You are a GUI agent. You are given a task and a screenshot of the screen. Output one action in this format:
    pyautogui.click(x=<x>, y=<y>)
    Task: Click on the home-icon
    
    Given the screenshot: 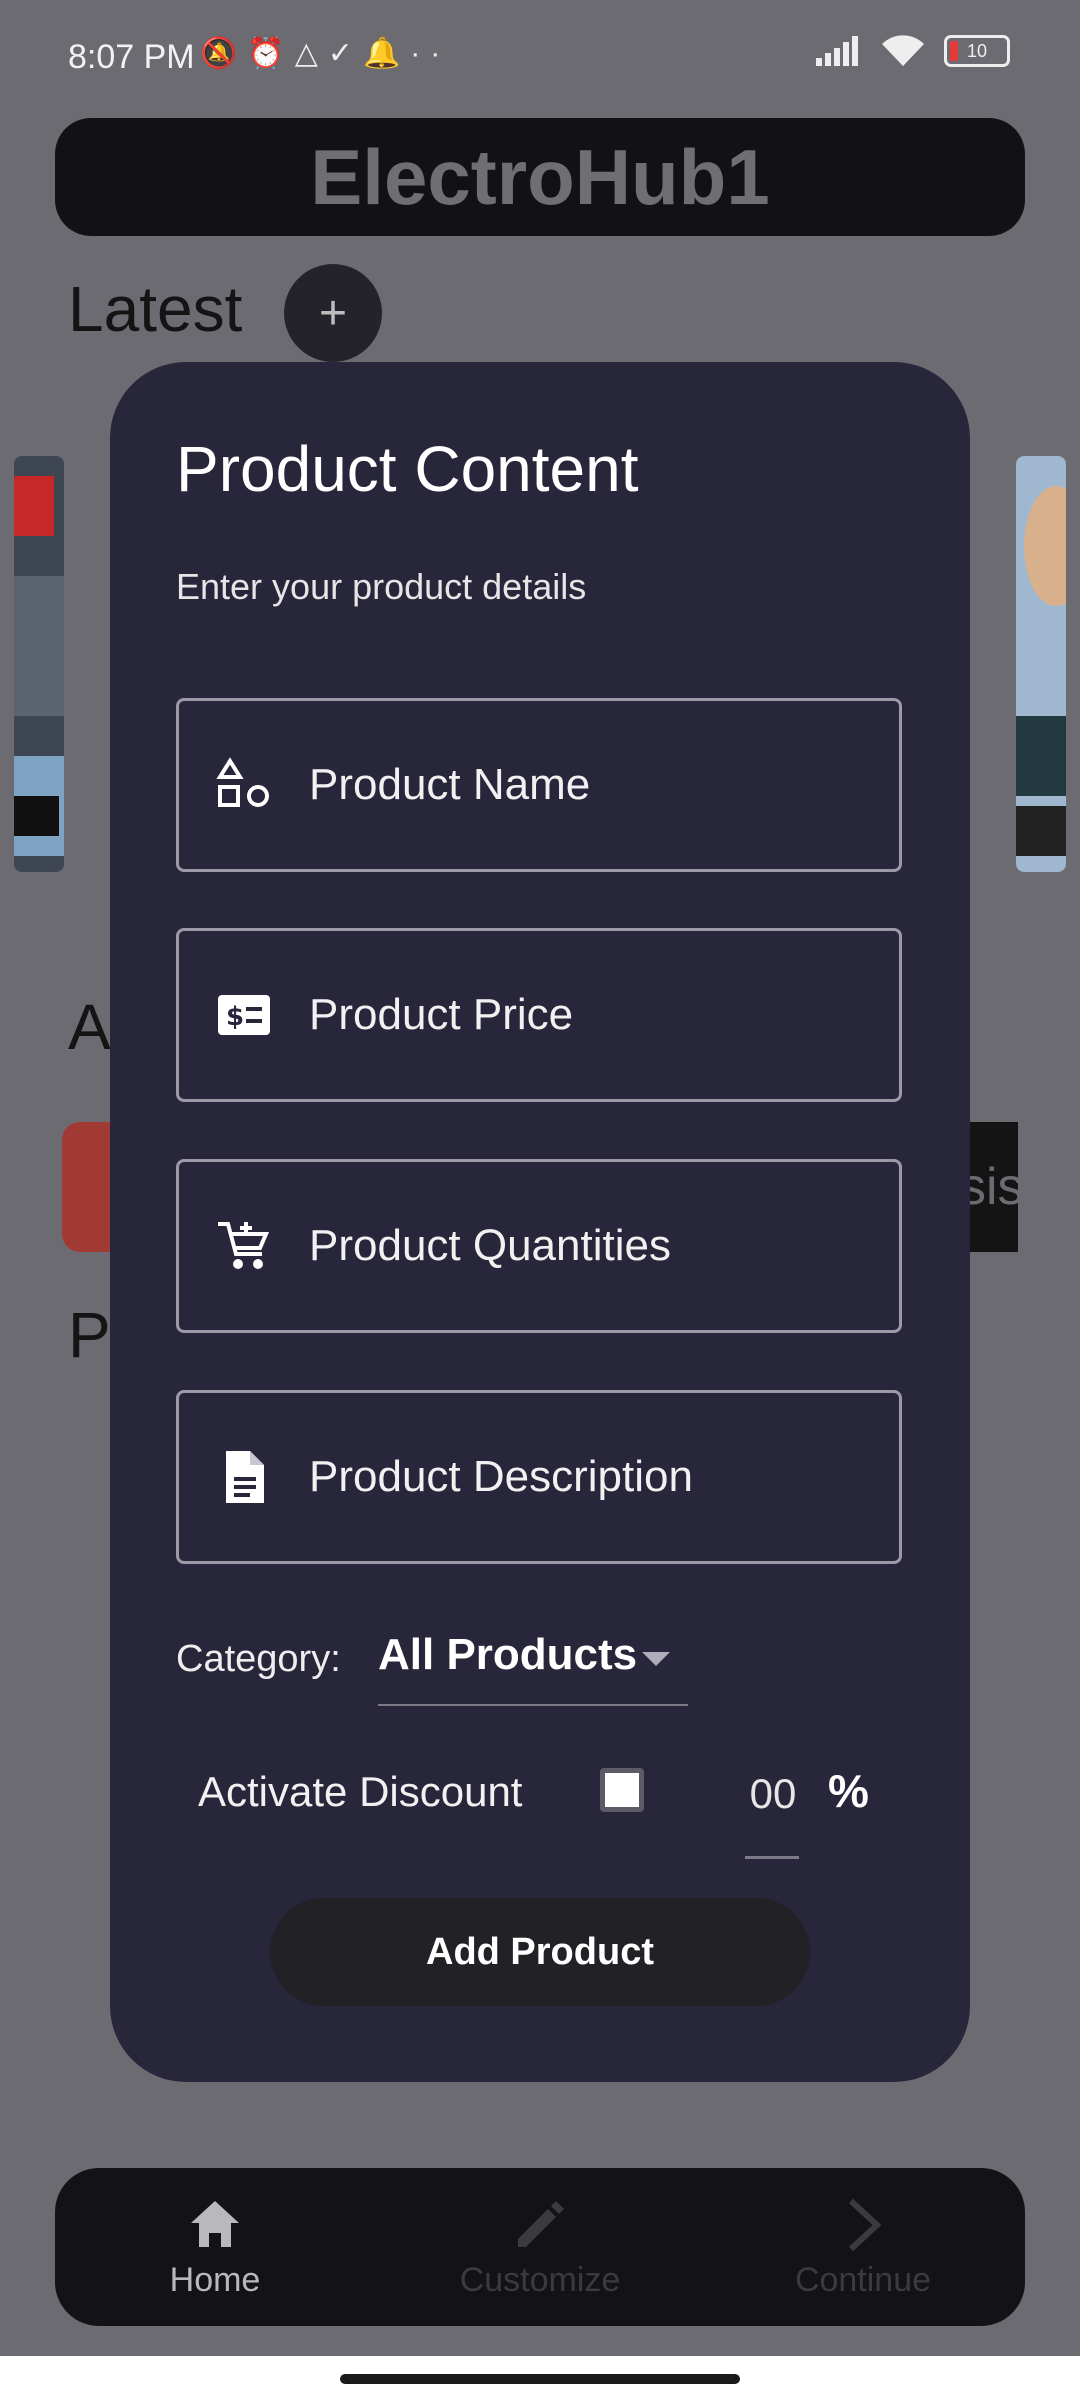 What is the action you would take?
    pyautogui.click(x=215, y=2223)
    